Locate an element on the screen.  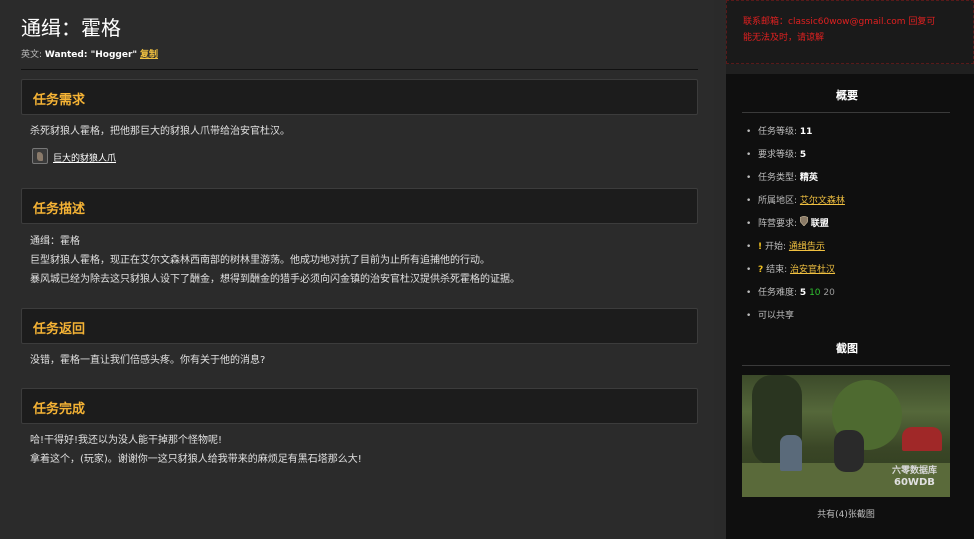
shield-icon is located at coordinates (805, 222).